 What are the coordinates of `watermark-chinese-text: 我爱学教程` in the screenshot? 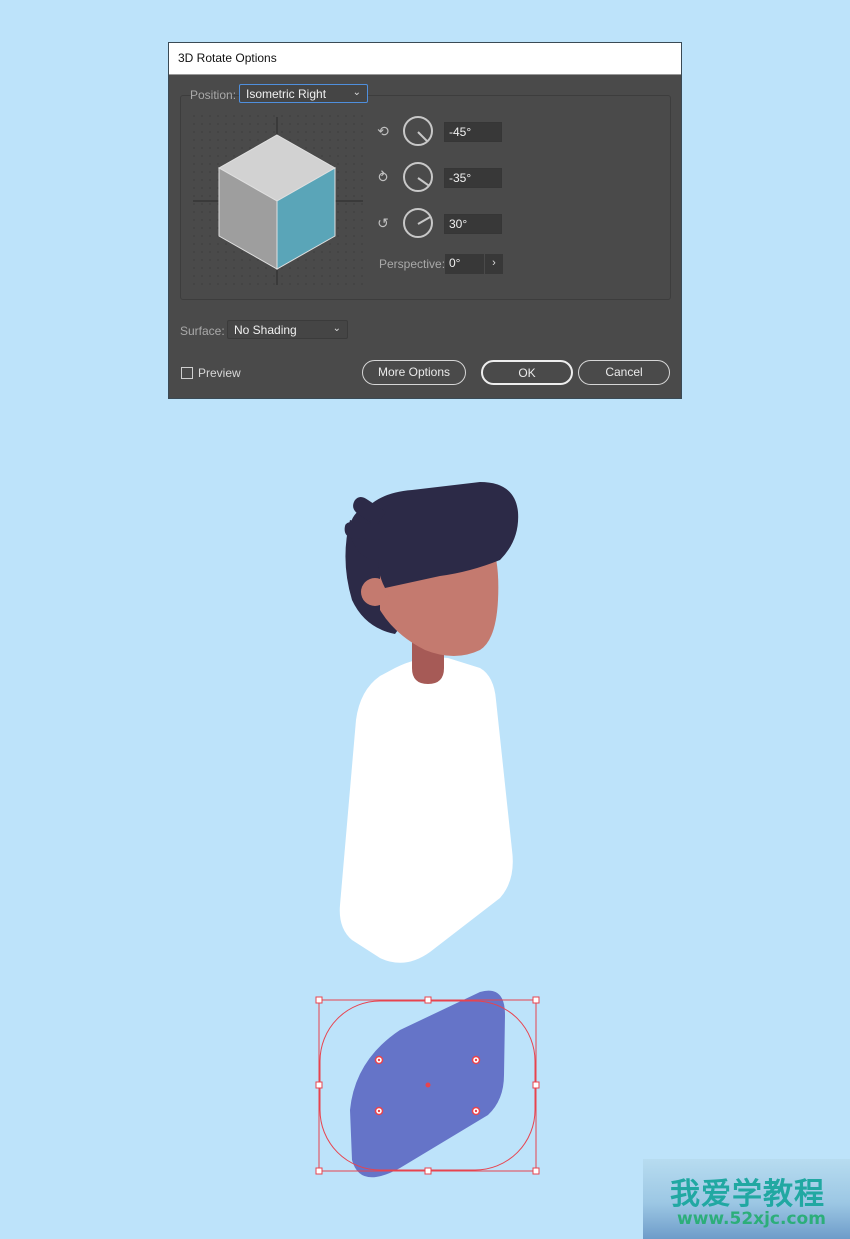 It's located at (747, 1194).